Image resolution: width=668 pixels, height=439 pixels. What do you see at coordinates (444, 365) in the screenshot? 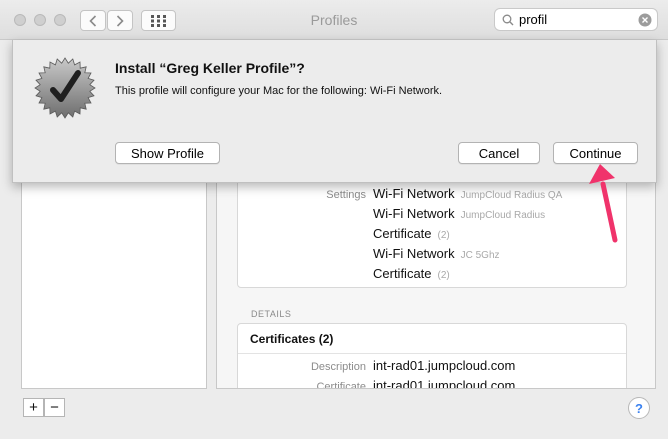
I see `description-value: int-rad01.jumpcloud.com` at bounding box center [444, 365].